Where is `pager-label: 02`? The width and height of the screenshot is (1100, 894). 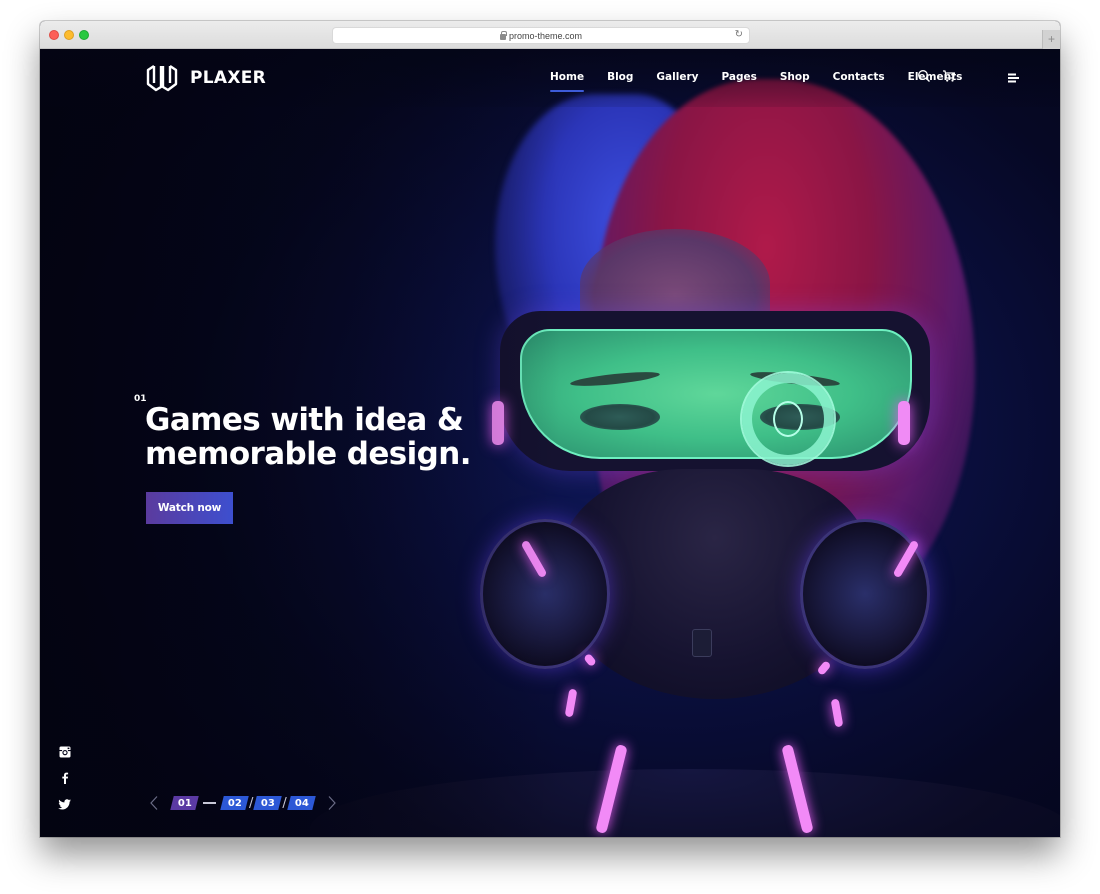 pager-label: 02 is located at coordinates (234, 803).